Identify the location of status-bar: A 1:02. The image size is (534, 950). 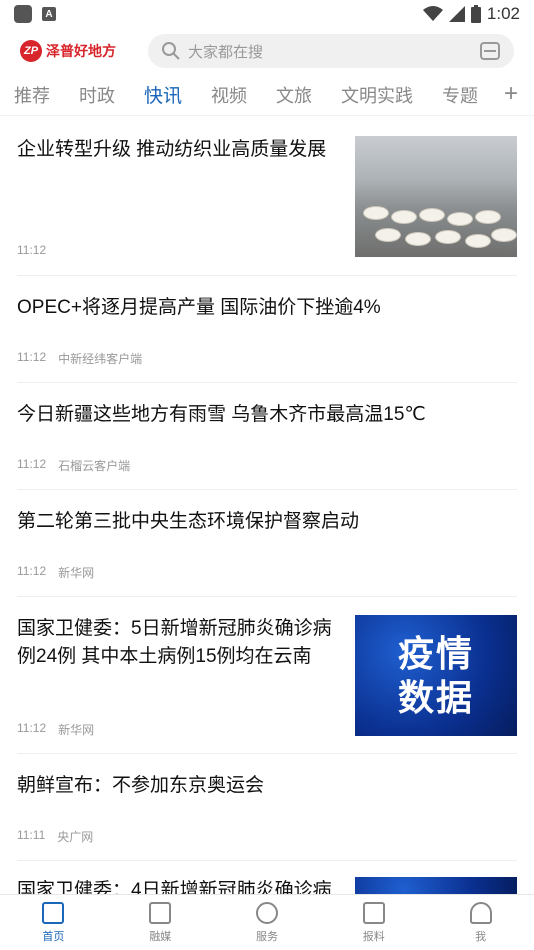
(267, 14).